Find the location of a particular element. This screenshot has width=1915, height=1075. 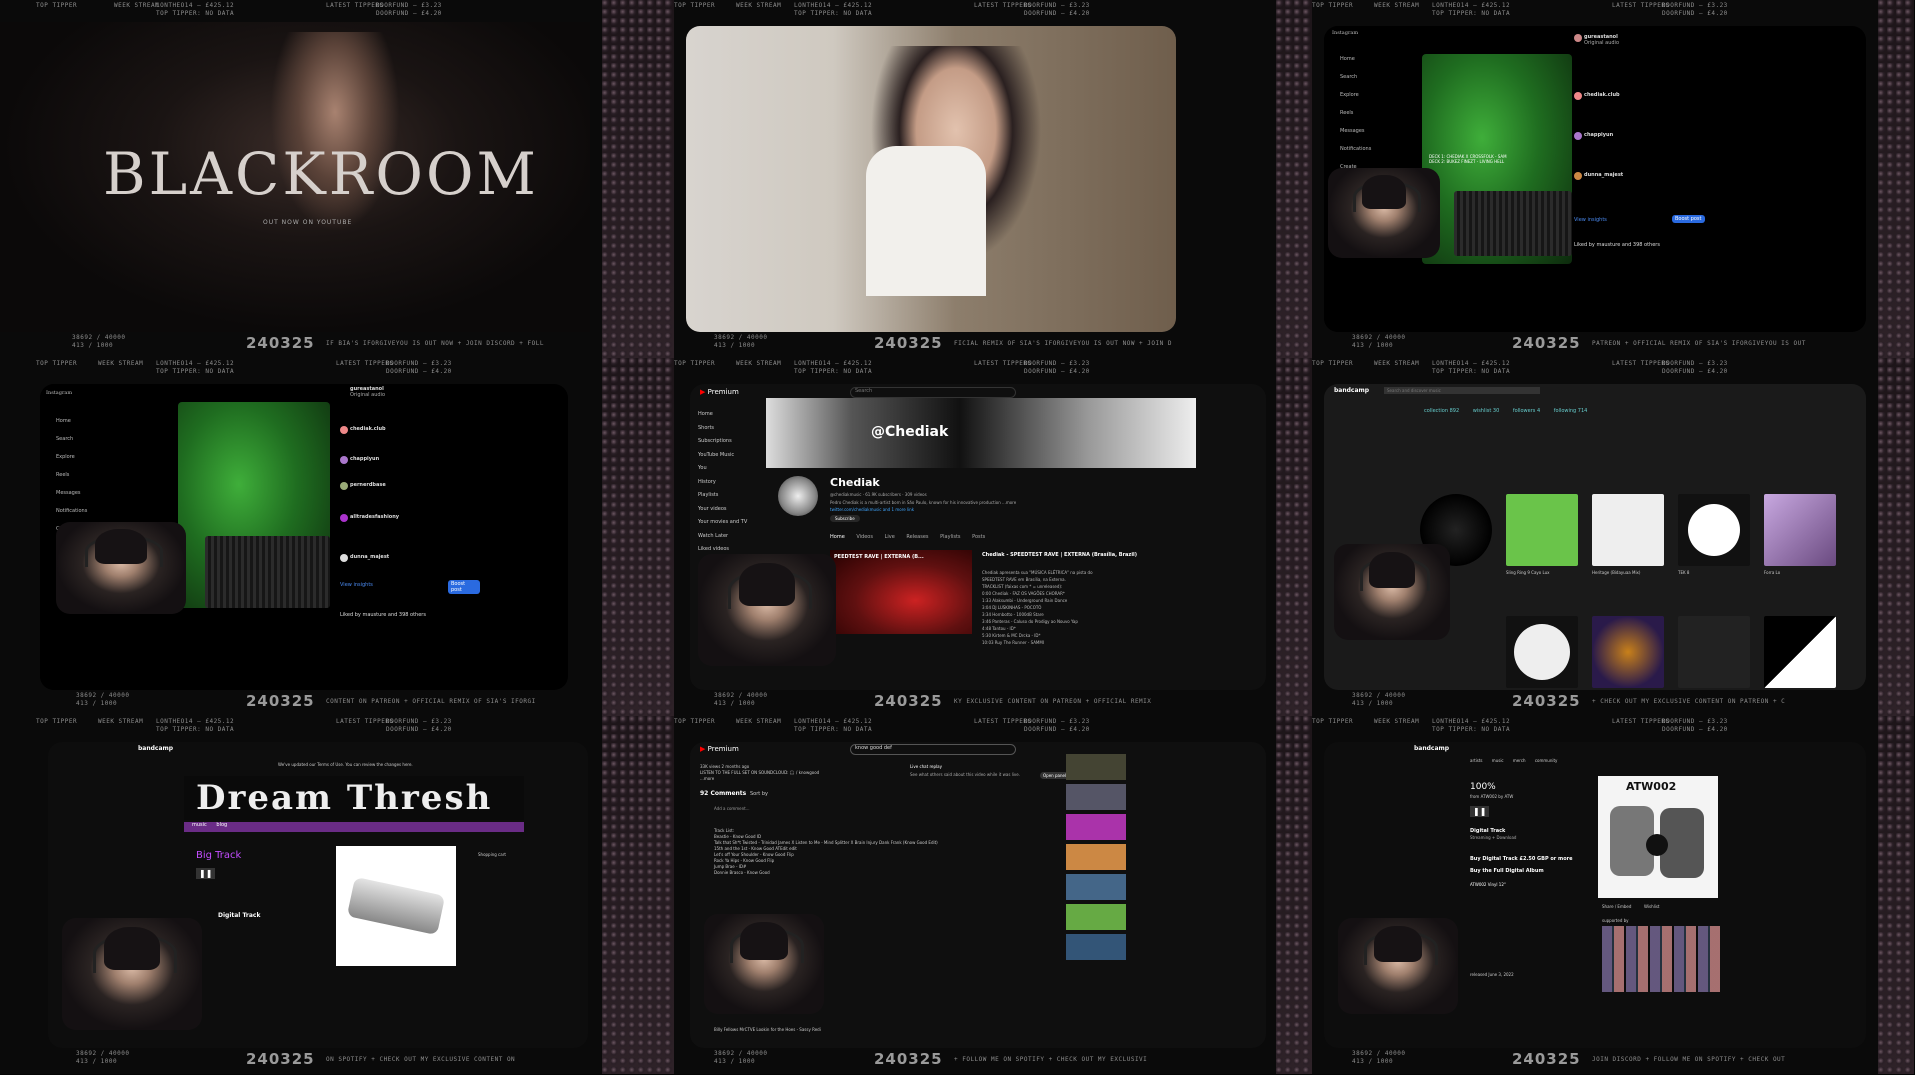

tab-home: Home is located at coordinates (837, 537).